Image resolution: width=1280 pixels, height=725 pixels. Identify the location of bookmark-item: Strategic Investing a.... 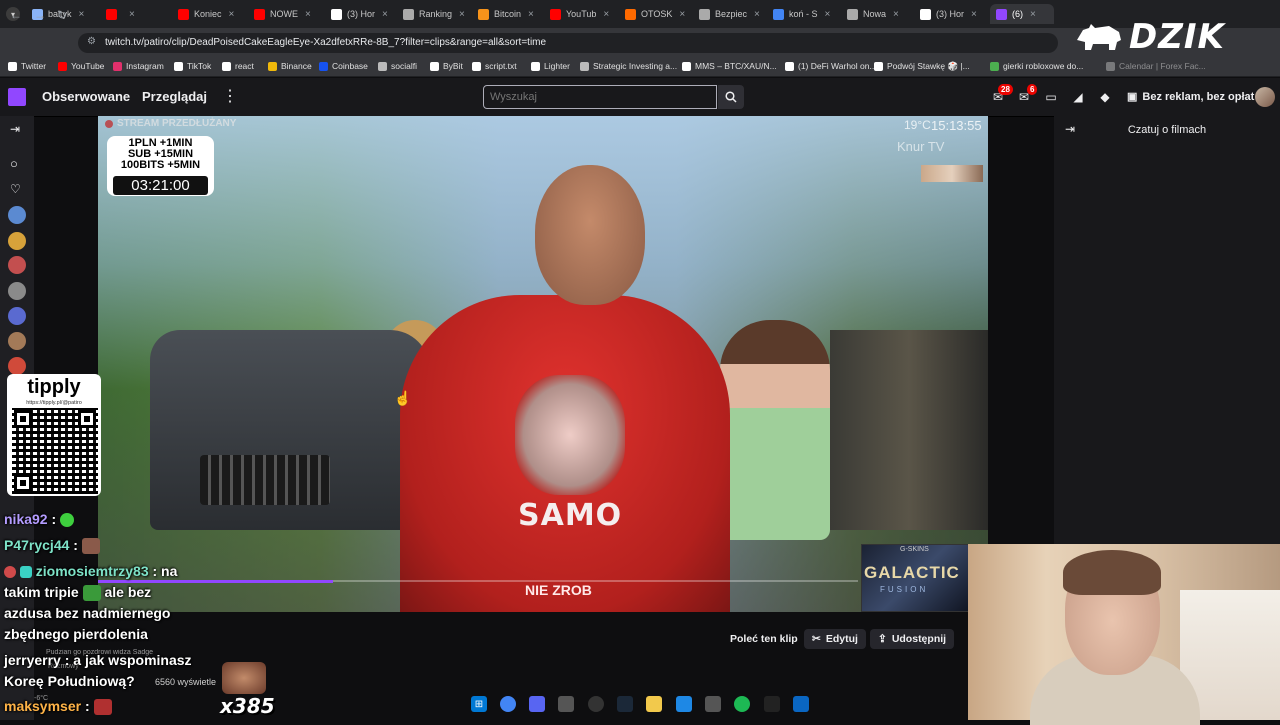
(628, 66).